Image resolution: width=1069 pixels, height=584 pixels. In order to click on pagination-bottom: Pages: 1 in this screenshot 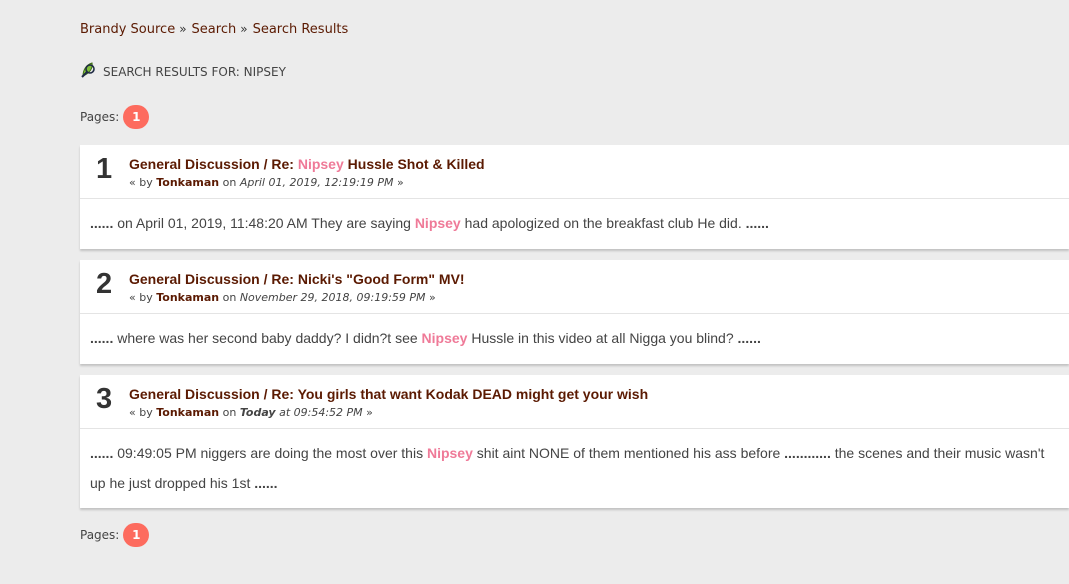, I will do `click(115, 535)`.